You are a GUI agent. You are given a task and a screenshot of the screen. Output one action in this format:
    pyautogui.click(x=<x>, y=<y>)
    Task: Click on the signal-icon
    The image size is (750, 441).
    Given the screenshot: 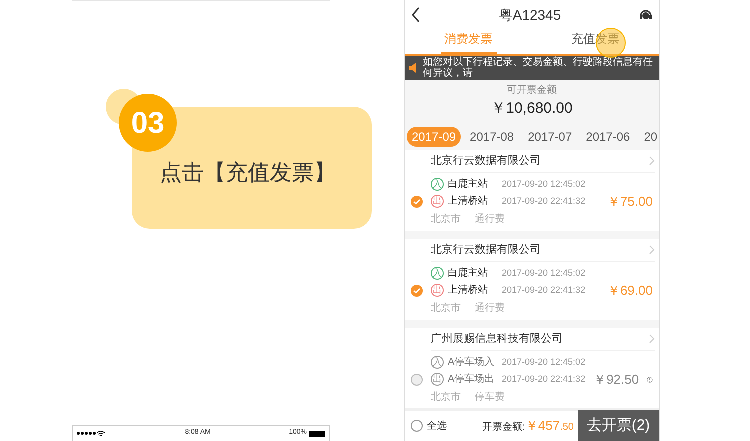 What is the action you would take?
    pyautogui.click(x=92, y=433)
    